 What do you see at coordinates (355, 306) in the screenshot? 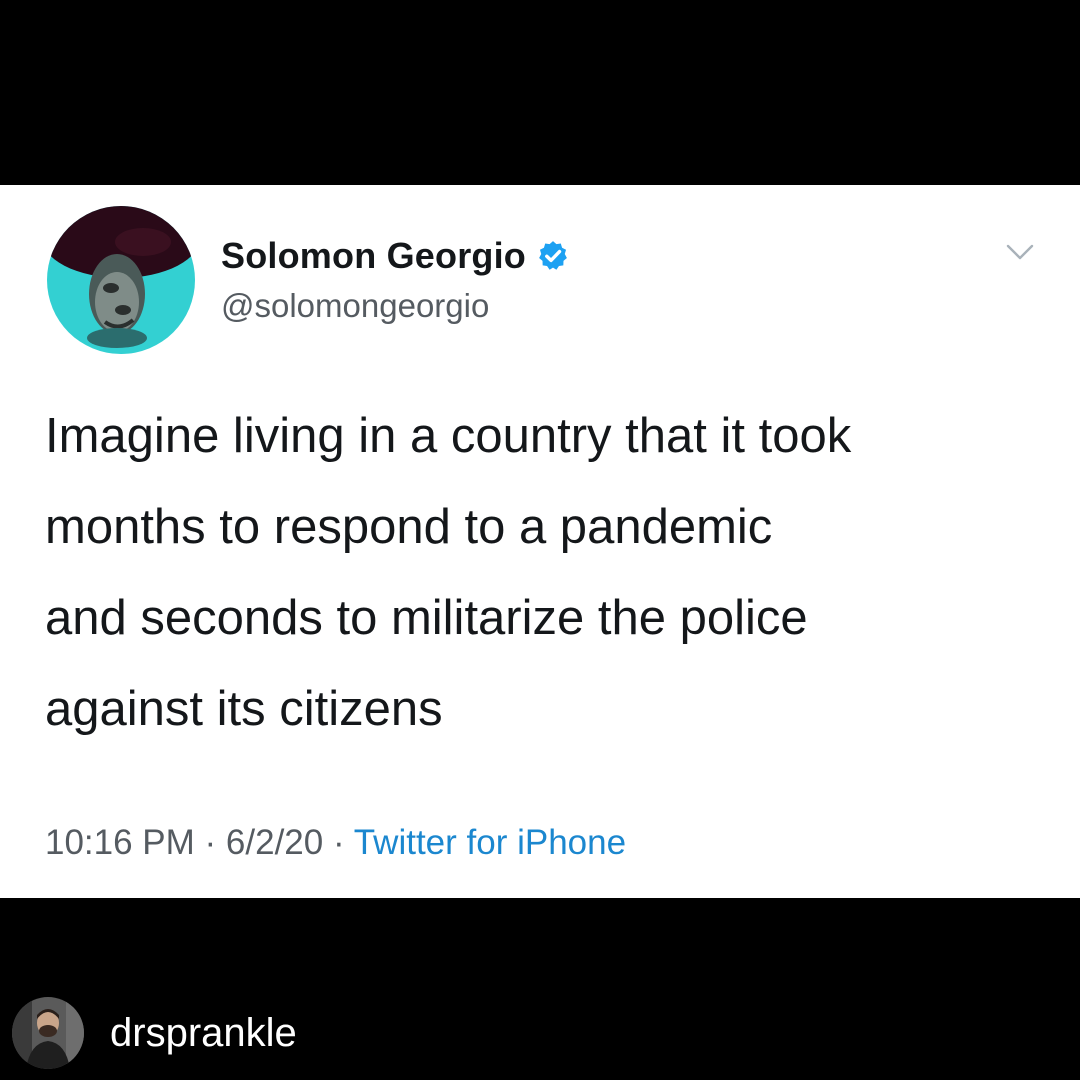
I see `author-handle: @solomongeorgio` at bounding box center [355, 306].